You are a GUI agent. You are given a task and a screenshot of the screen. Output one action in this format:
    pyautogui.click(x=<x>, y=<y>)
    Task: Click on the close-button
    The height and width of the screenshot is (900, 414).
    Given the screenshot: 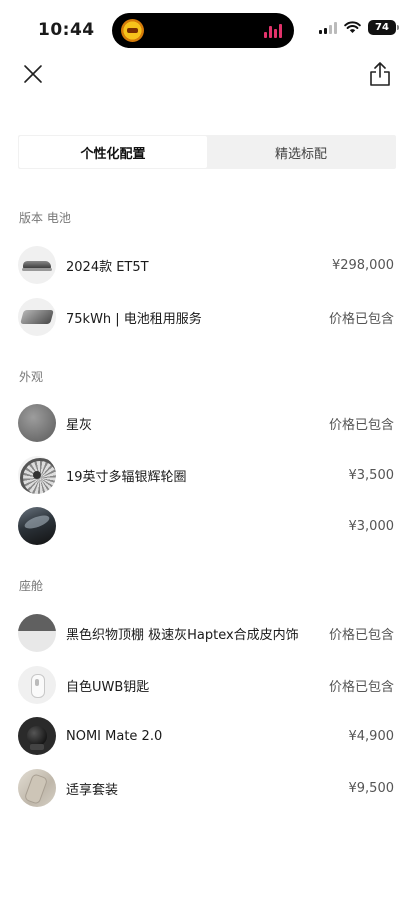 What is the action you would take?
    pyautogui.click(x=33, y=74)
    